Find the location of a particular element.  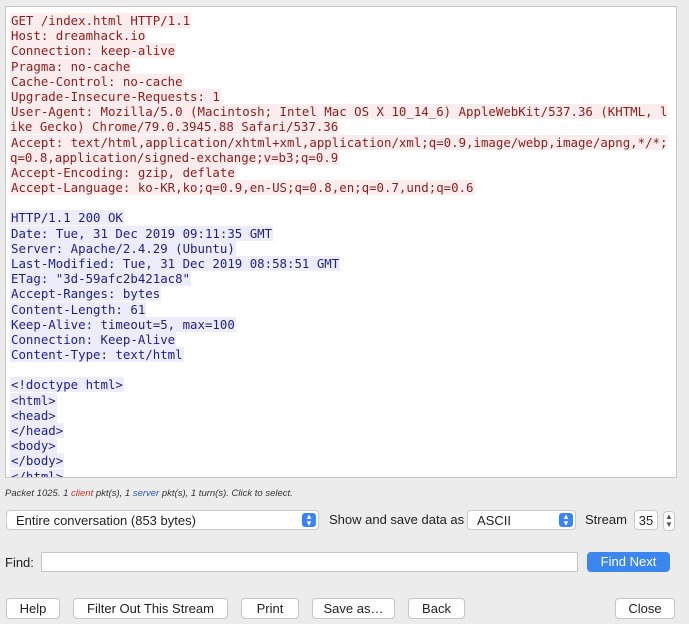

format-select-value: ASCII is located at coordinates (494, 520).